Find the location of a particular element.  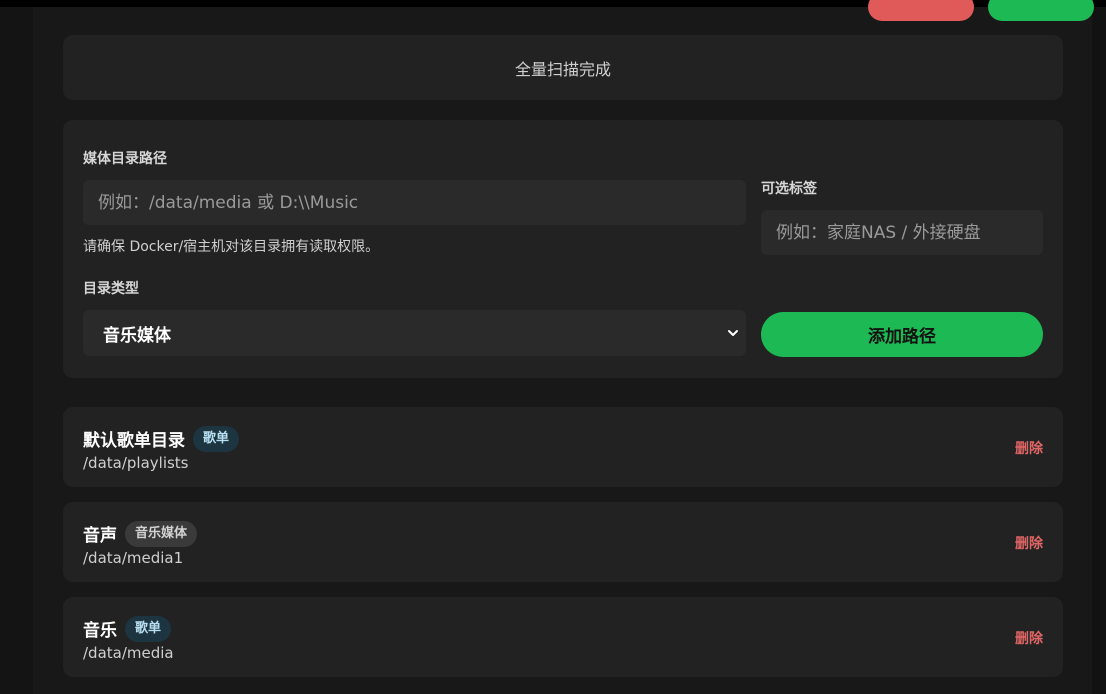

entry-path: /data/media1 is located at coordinates (133, 558).